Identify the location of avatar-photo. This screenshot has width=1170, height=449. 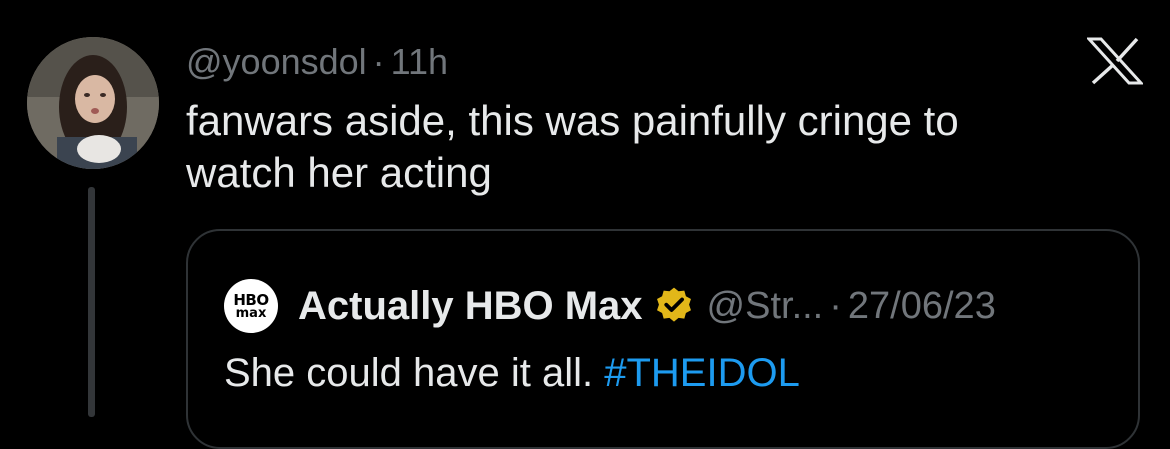
(93, 103).